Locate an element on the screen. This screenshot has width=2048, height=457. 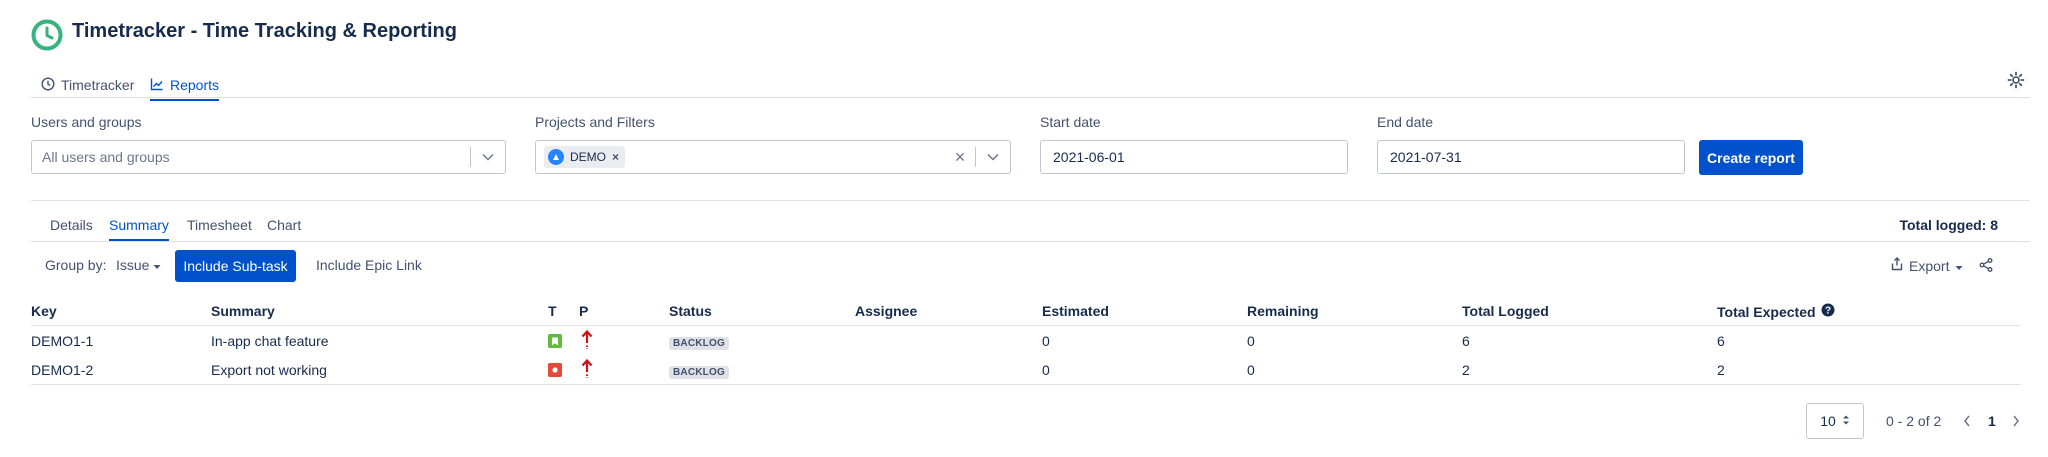
settings-gear-icon is located at coordinates (2016, 80).